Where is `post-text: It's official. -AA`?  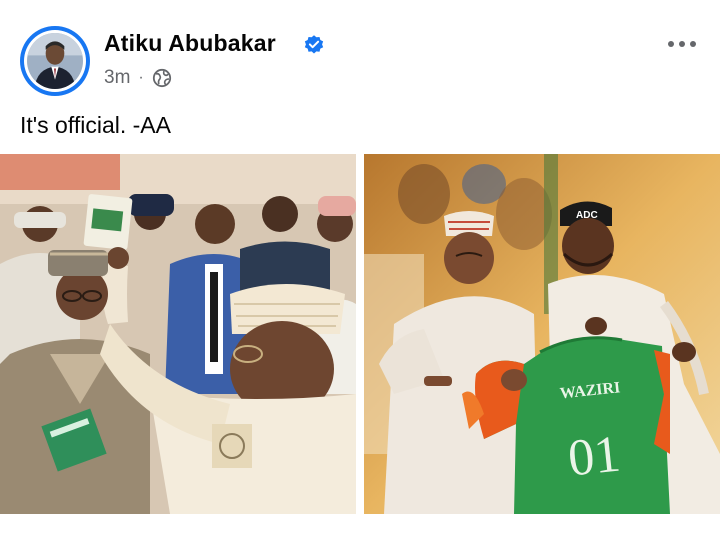
post-text: It's official. -AA is located at coordinates (95, 125).